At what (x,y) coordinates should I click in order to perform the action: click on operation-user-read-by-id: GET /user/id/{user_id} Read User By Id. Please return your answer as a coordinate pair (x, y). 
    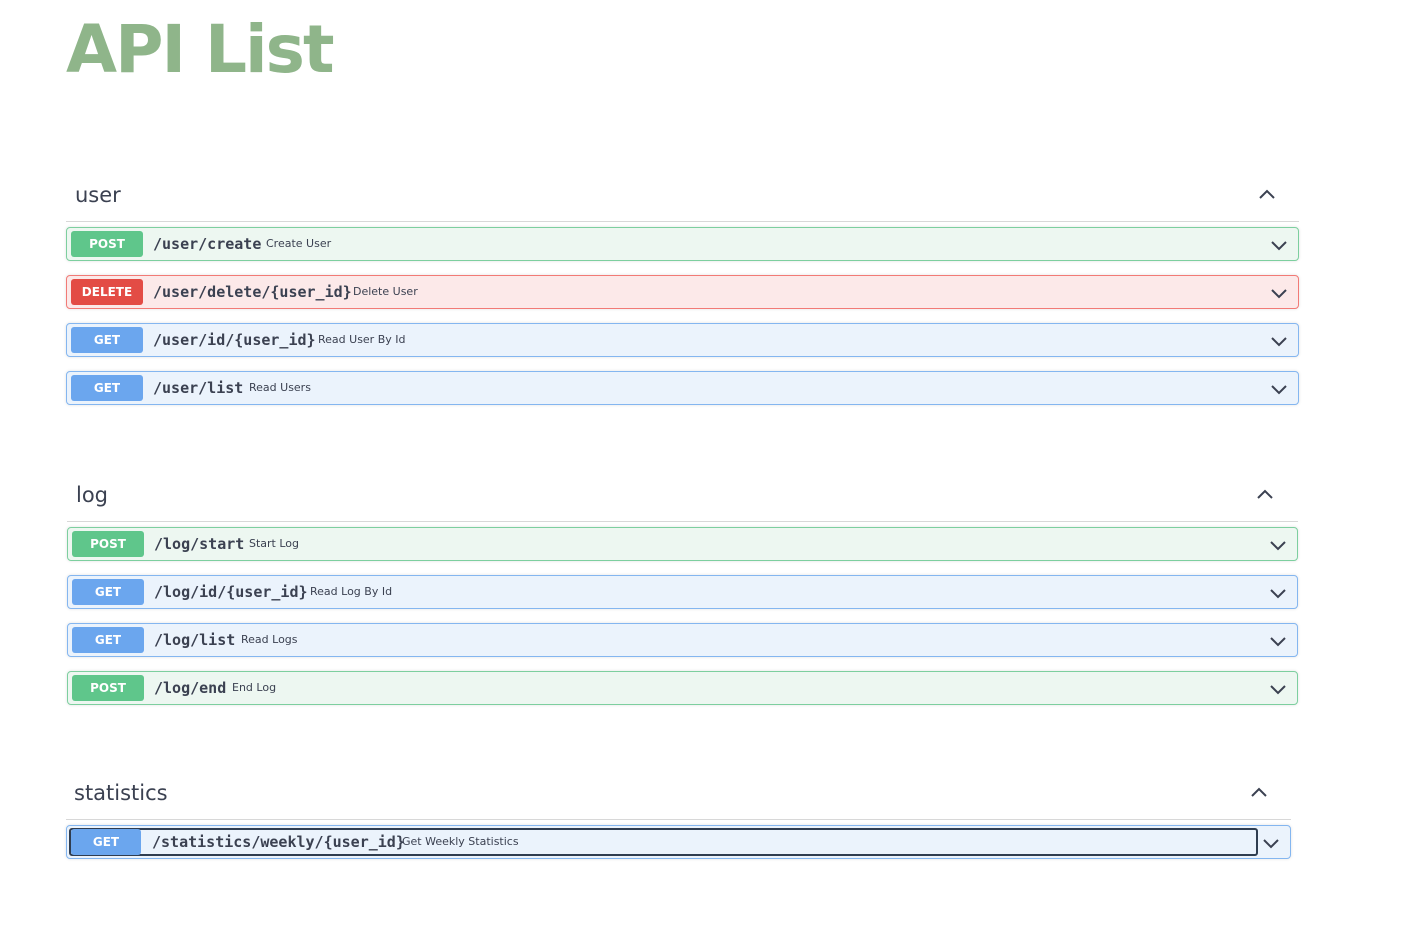
    Looking at the image, I should click on (682, 340).